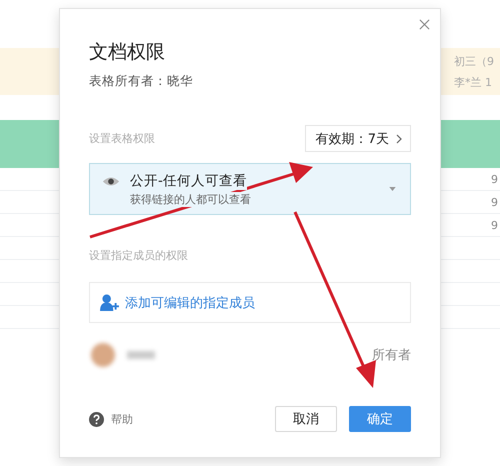  What do you see at coordinates (190, 199) in the screenshot?
I see `access-description: 获得链接的人都可以查看` at bounding box center [190, 199].